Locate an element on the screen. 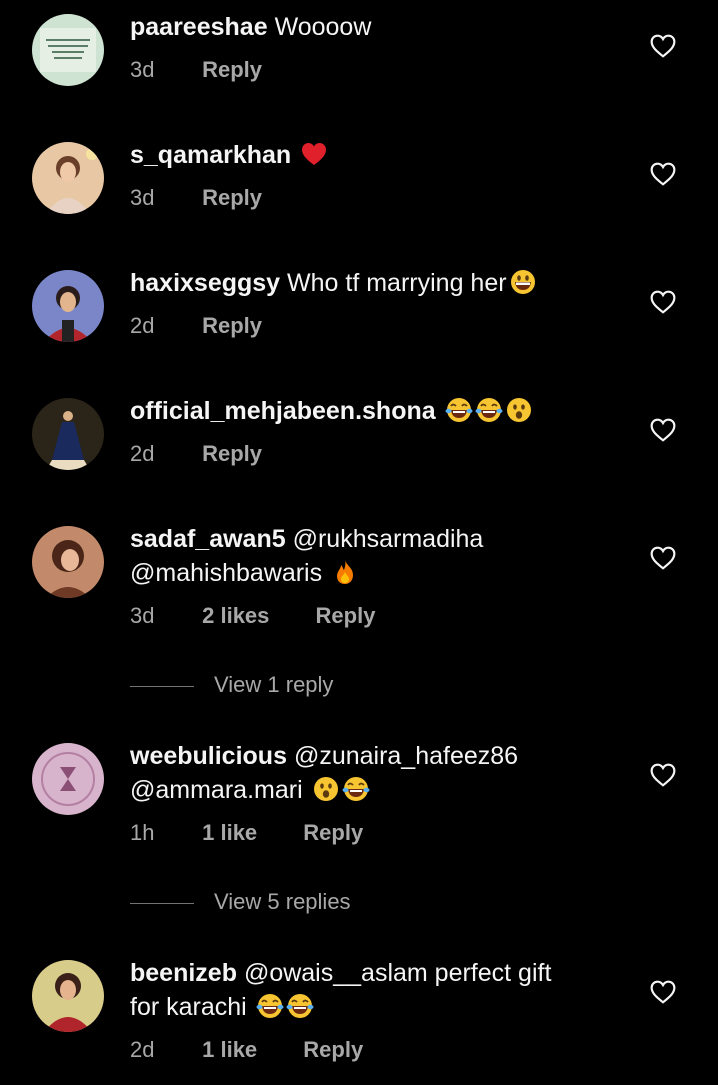 The image size is (718, 1085). comment-username: beenizeb is located at coordinates (183, 973).